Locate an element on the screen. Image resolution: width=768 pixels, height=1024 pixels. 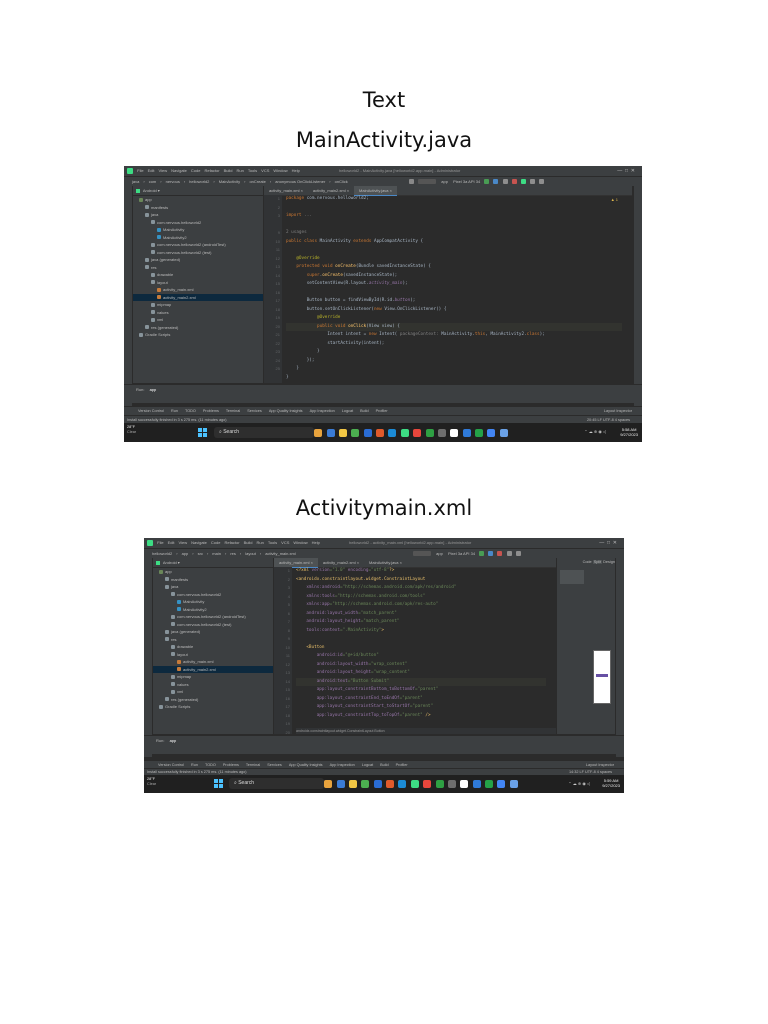
menu-item-window: Window is located at coordinates (300, 542).